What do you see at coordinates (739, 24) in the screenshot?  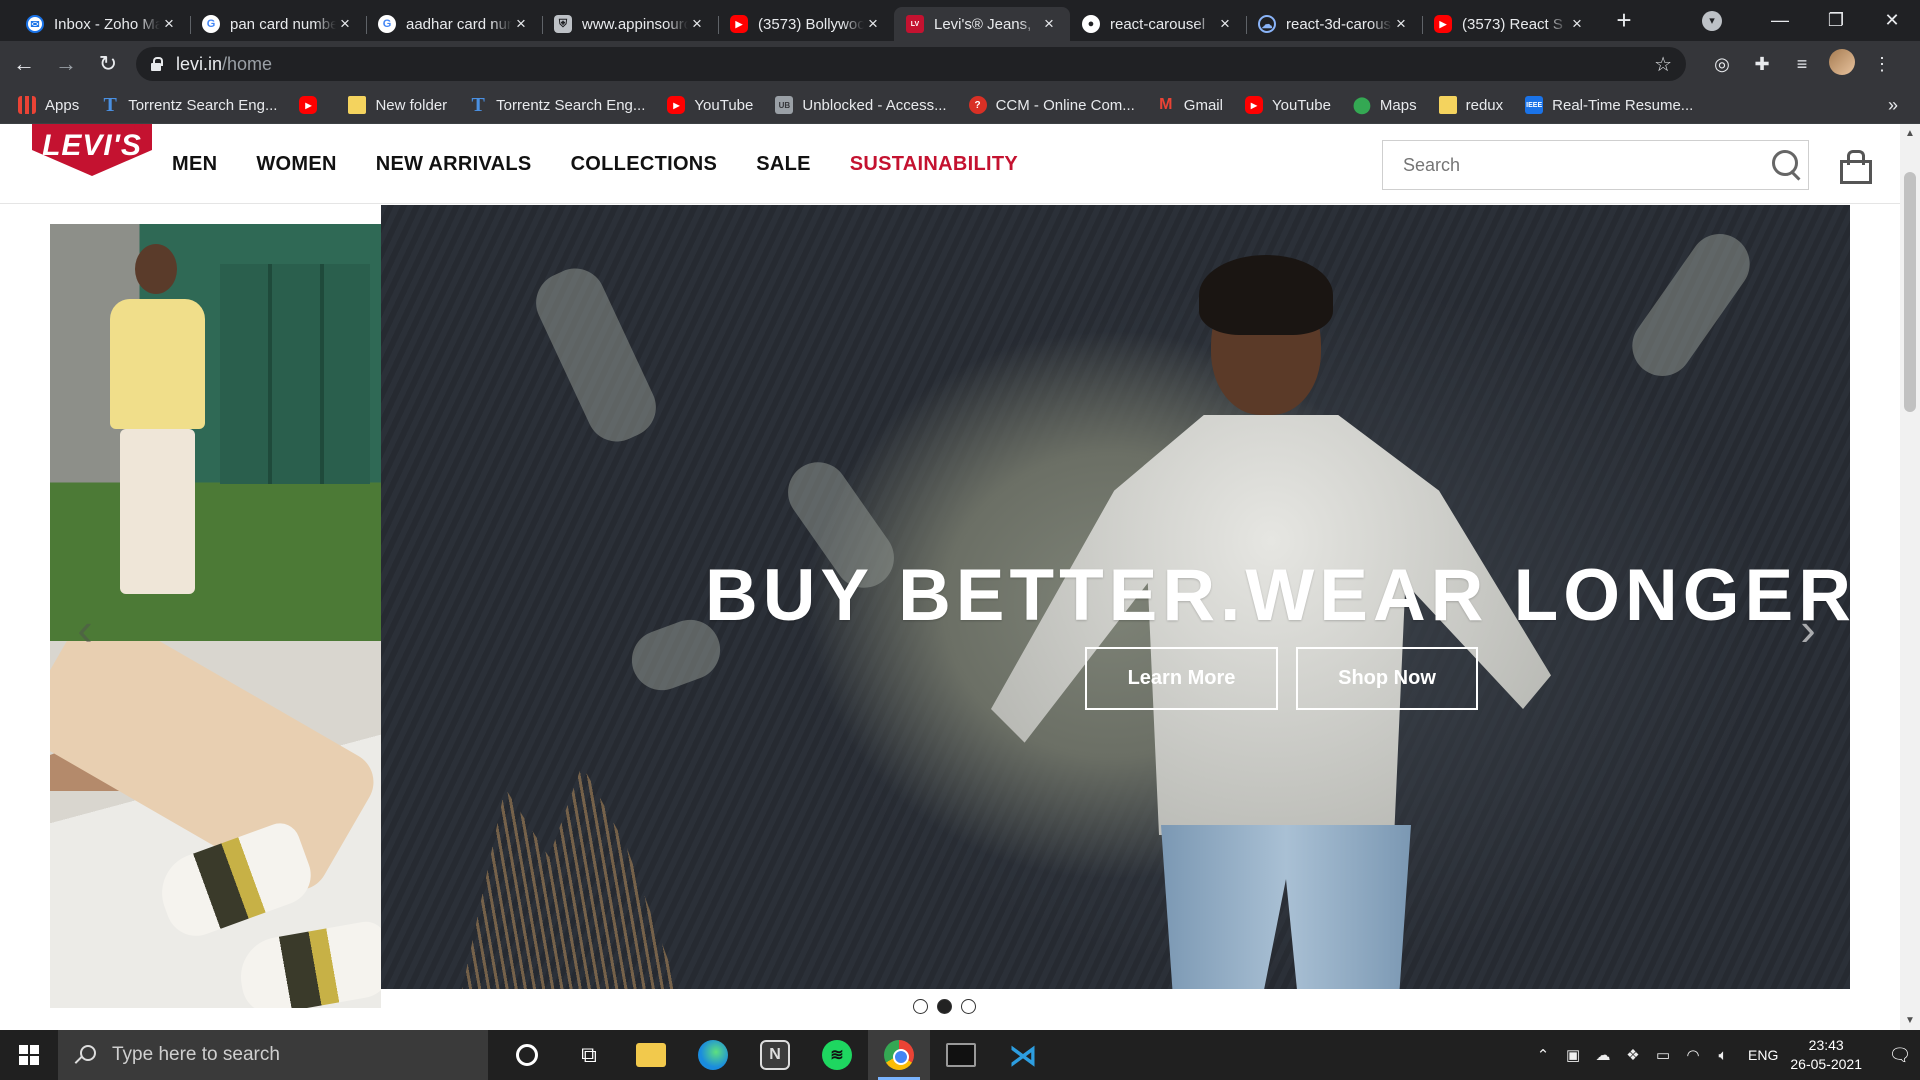 I see `youtube-icon: ▶` at bounding box center [739, 24].